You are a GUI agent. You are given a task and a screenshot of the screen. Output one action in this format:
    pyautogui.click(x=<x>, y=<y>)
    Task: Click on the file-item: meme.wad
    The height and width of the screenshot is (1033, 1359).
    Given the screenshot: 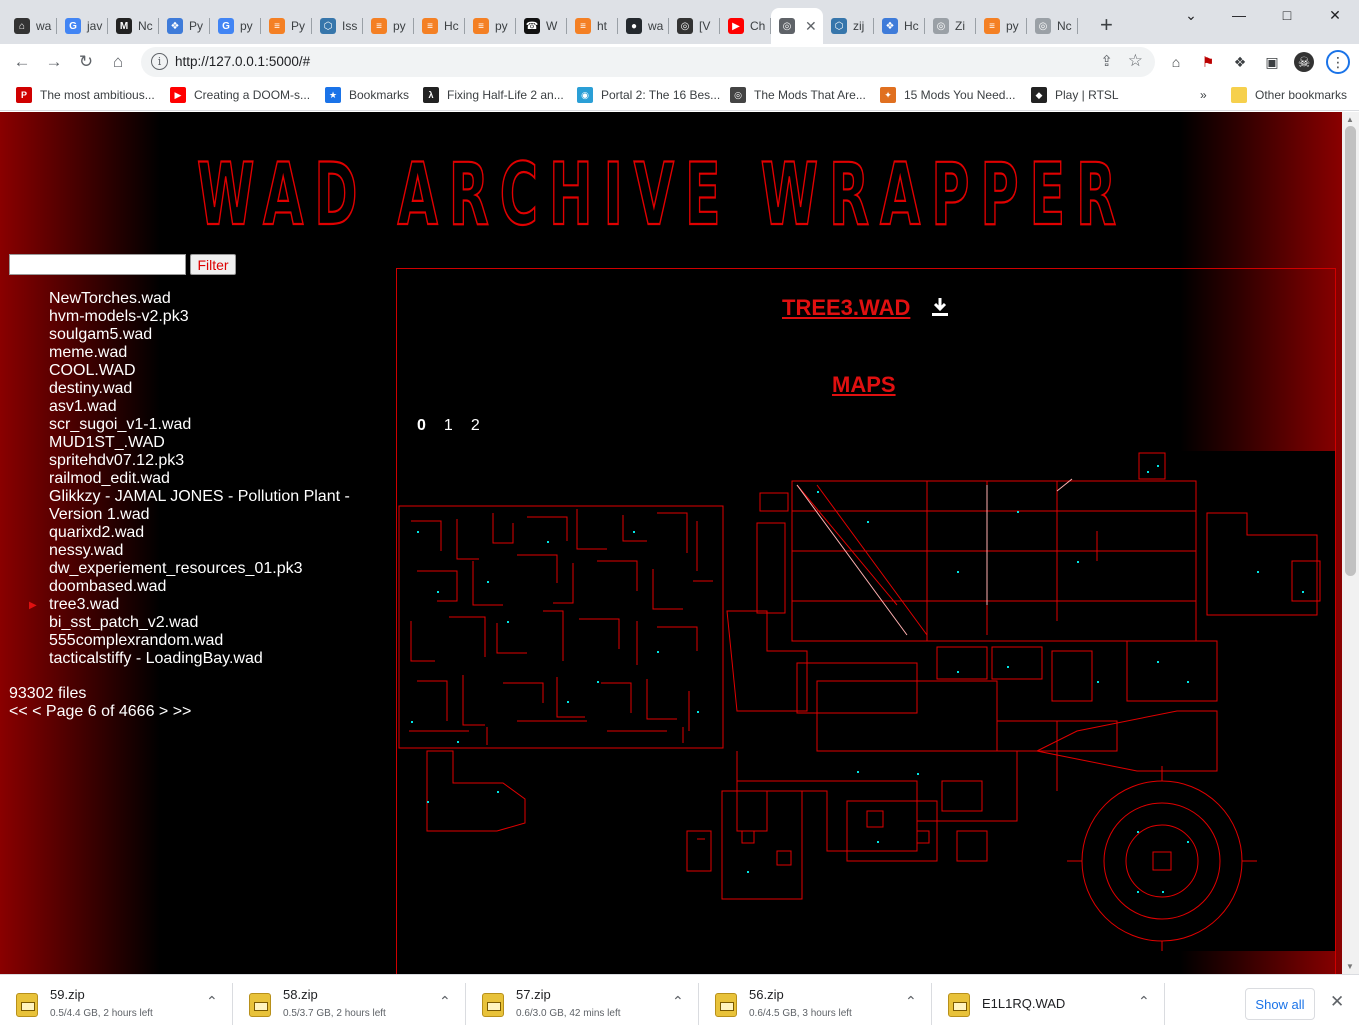 What is the action you would take?
    pyautogui.click(x=209, y=353)
    